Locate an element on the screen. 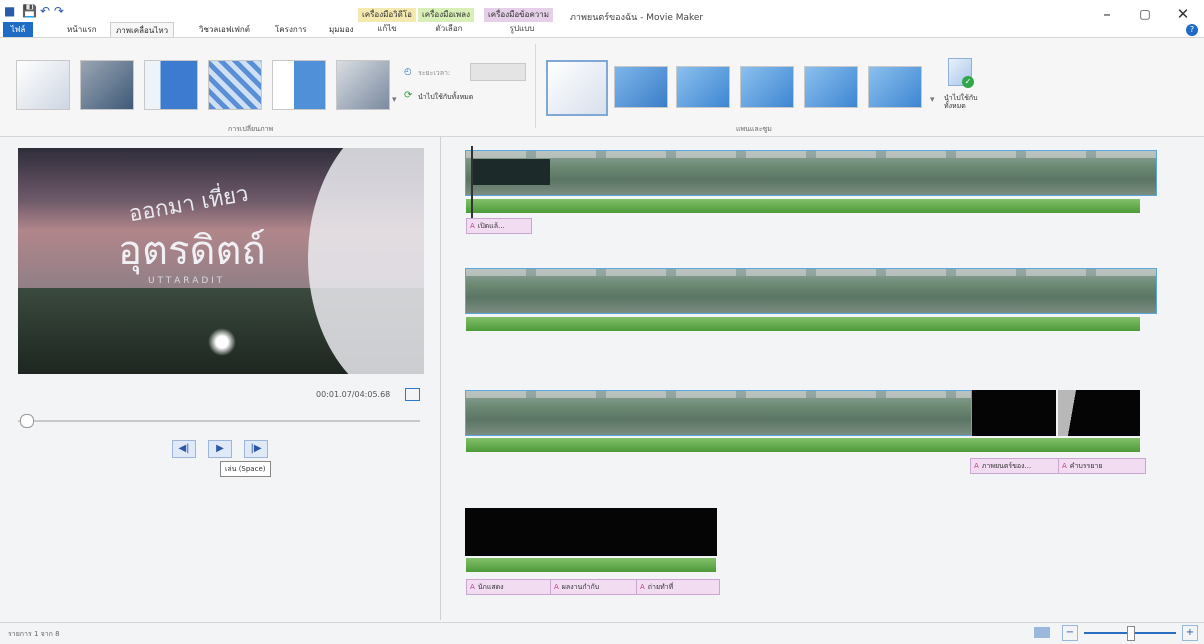 This screenshot has width=1204, height=644. zoom-in-button: + is located at coordinates (1190, 633).